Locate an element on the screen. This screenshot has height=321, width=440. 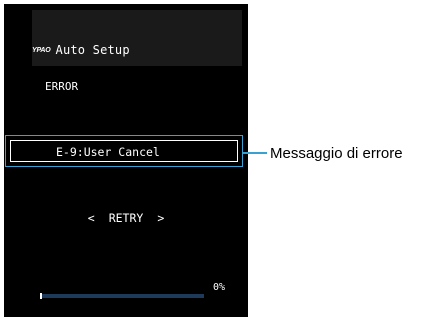
right-arrow-icon: > is located at coordinates (160, 218).